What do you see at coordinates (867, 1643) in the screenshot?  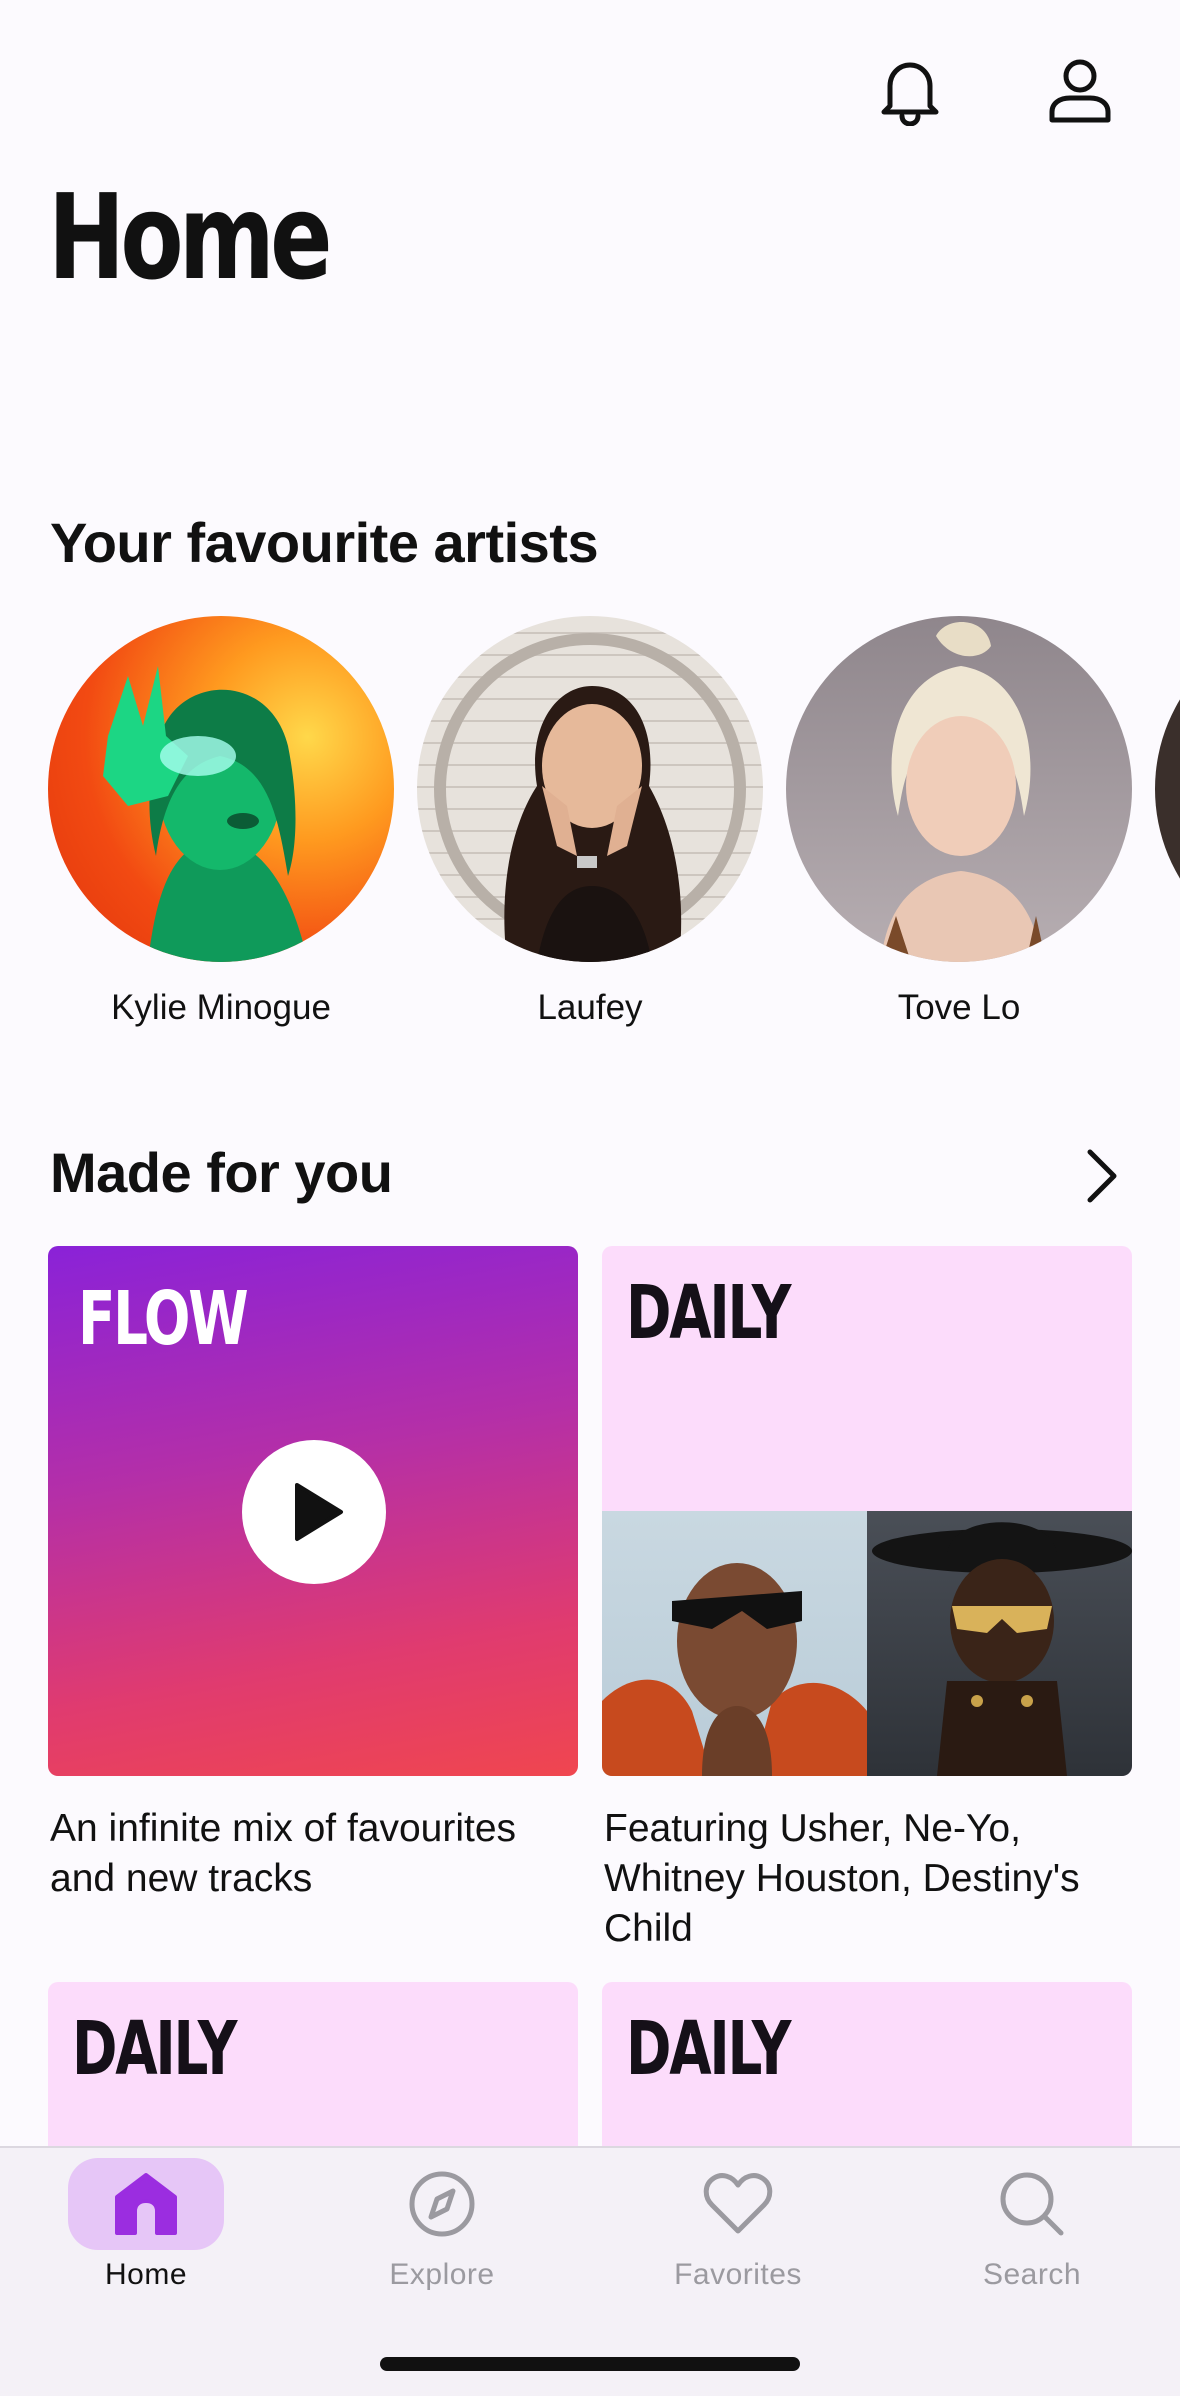 I see `daily-artwork` at bounding box center [867, 1643].